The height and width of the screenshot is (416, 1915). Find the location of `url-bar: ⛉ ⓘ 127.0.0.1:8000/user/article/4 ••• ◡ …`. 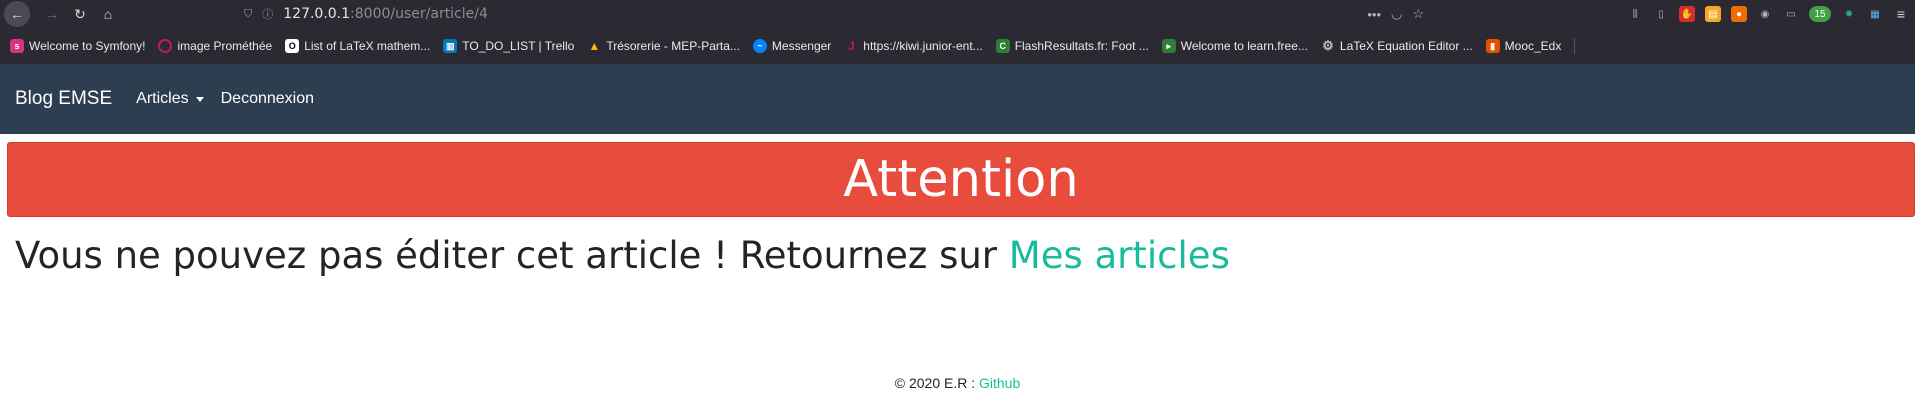

url-bar: ⛉ ⓘ 127.0.0.1:8000/user/article/4 ••• ◡ … is located at coordinates (834, 14).